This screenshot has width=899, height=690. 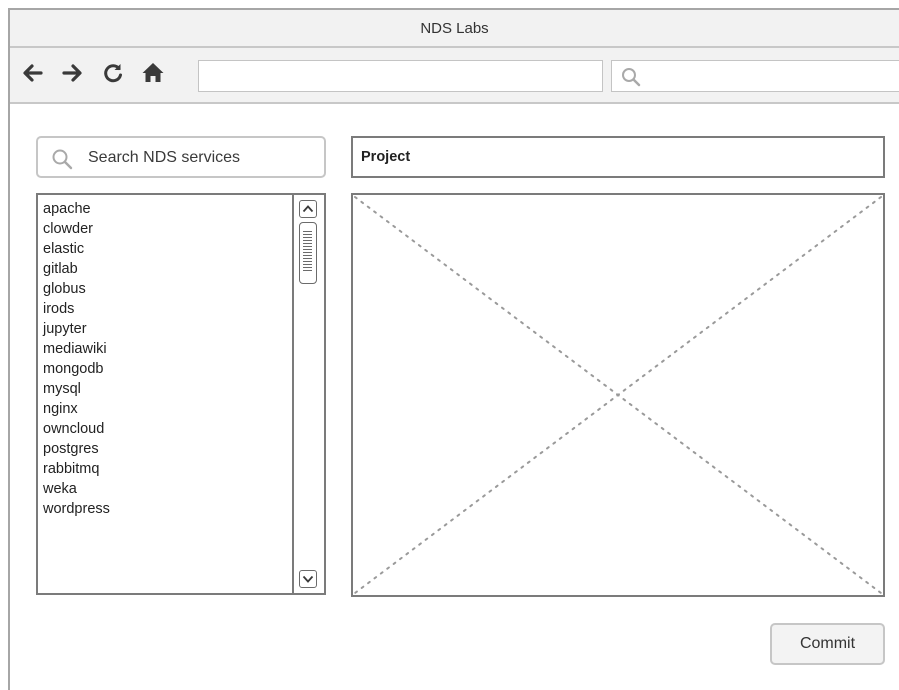 What do you see at coordinates (76, 269) in the screenshot?
I see `service-item-gitlab: gitlab` at bounding box center [76, 269].